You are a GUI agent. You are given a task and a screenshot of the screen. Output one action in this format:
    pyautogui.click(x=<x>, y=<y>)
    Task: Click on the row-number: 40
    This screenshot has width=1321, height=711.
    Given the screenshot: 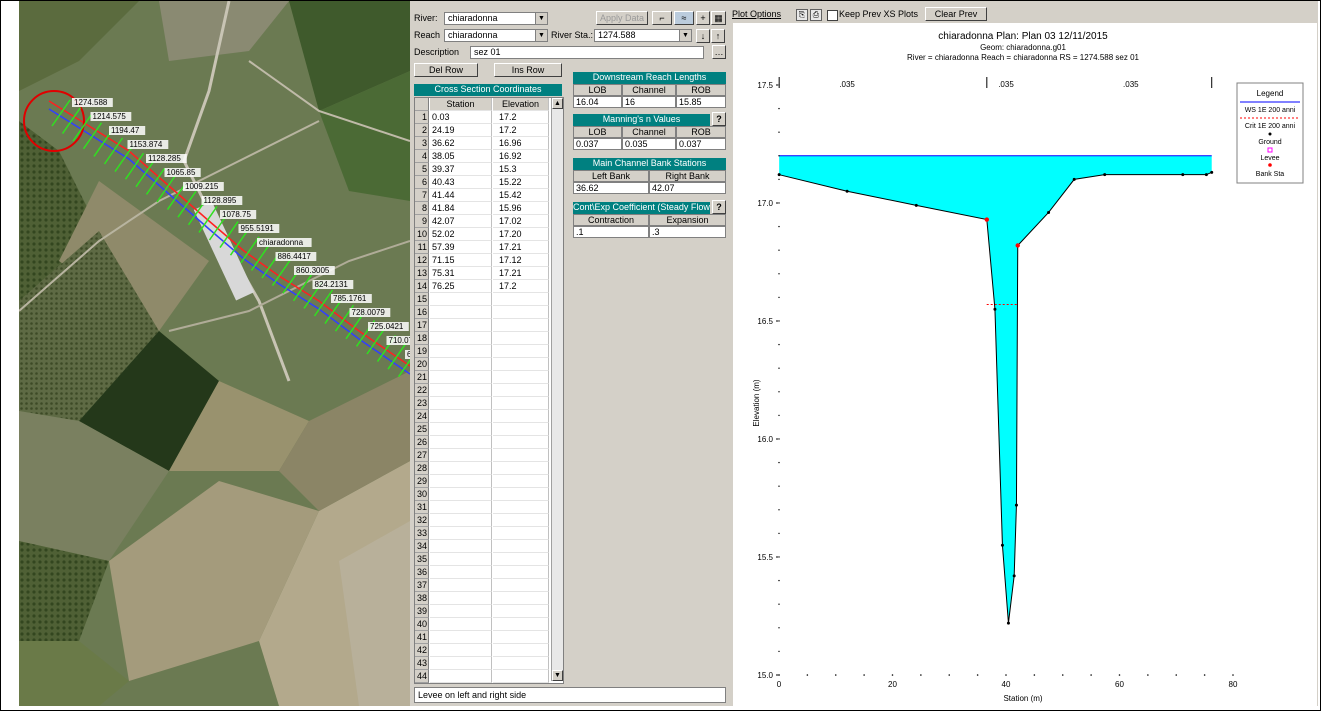 What is the action you would take?
    pyautogui.click(x=422, y=624)
    